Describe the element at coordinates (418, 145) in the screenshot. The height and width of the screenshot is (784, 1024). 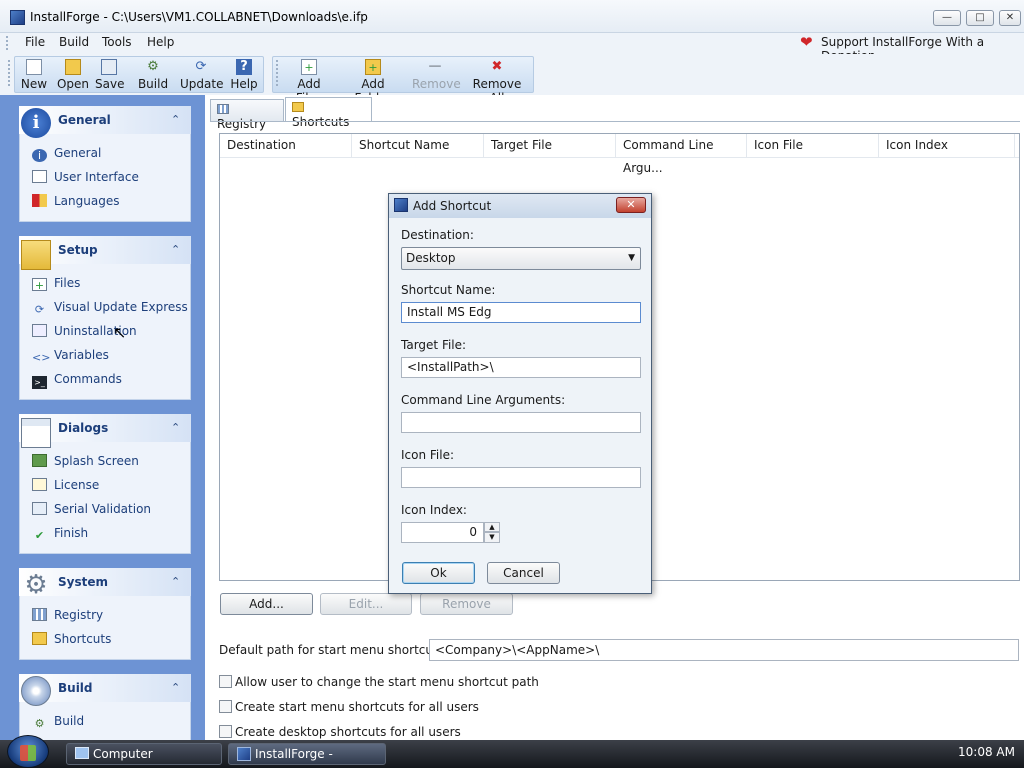
I see `column-shortcut-name: Shortcut Name` at that location.